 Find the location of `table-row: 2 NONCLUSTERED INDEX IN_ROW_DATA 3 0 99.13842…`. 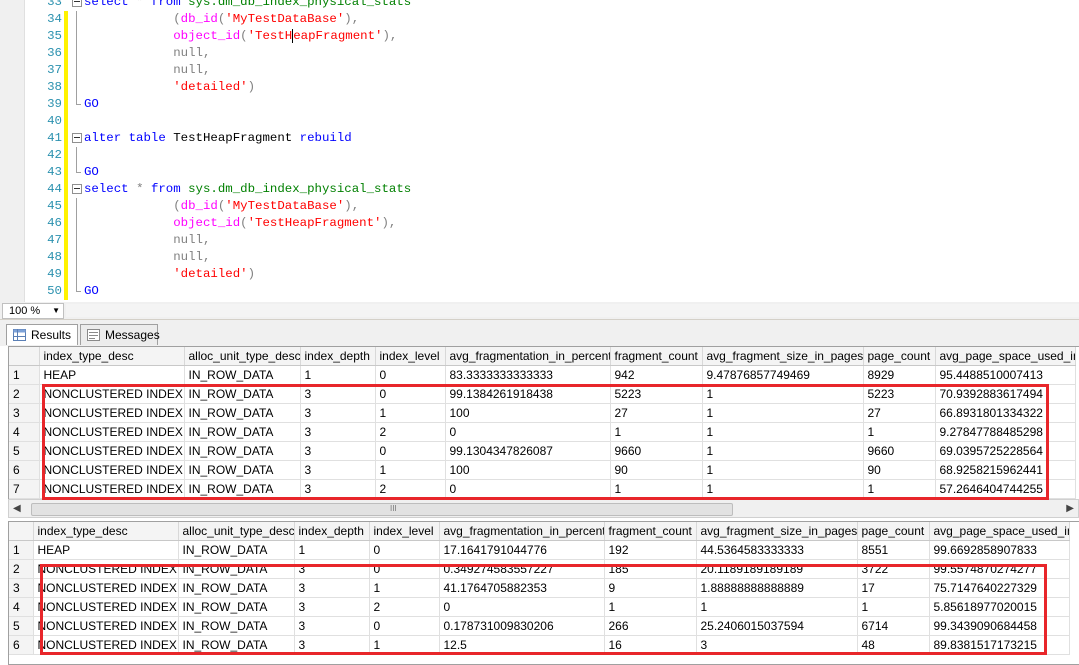

table-row: 2 NONCLUSTERED INDEX IN_ROW_DATA 3 0 99.13842… is located at coordinates (542, 394).